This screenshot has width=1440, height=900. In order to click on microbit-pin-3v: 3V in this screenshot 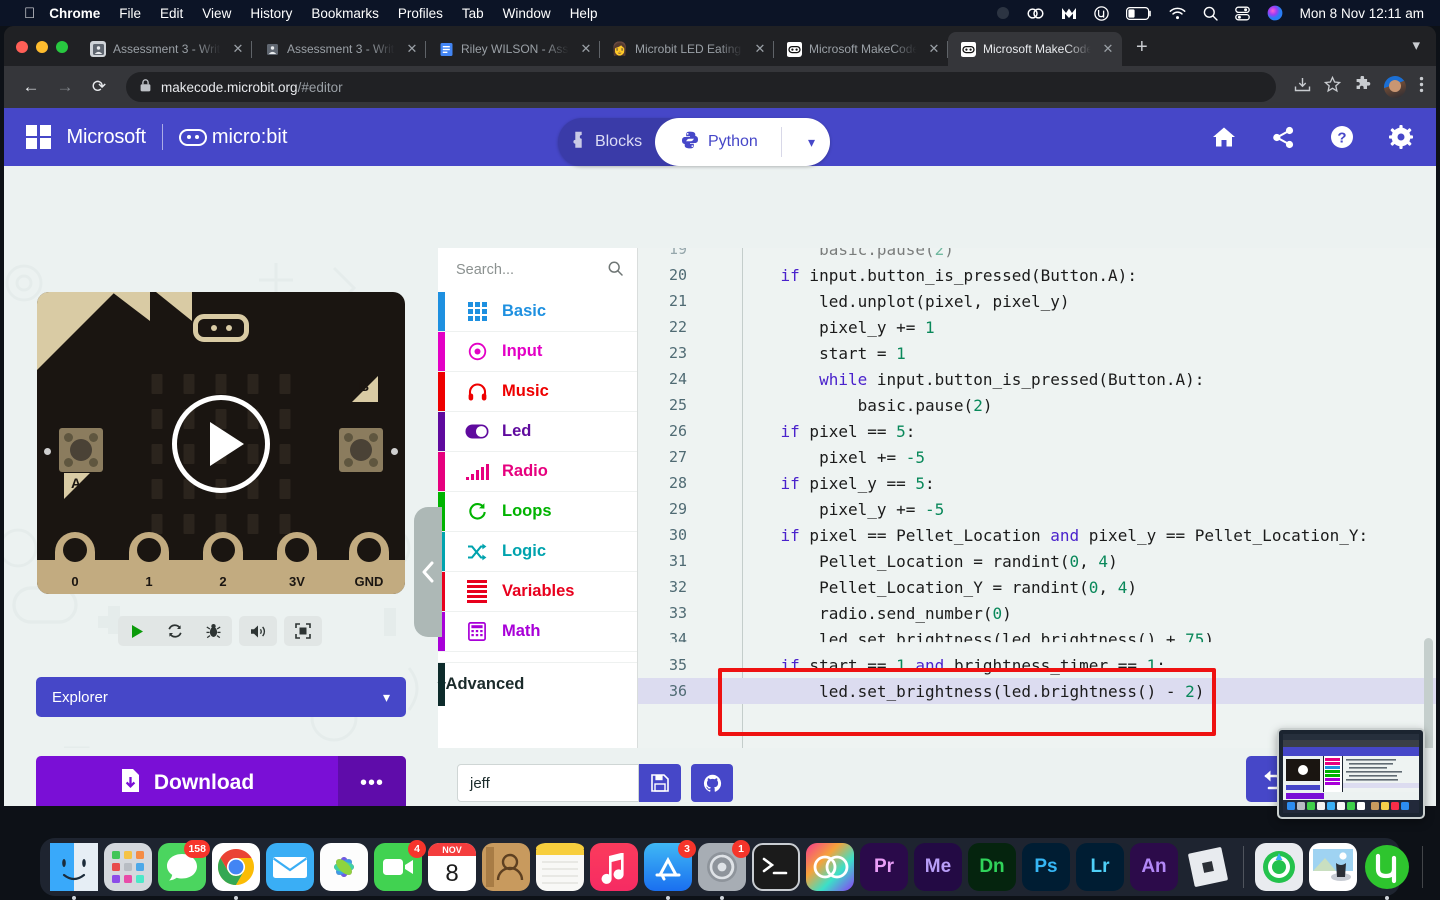, I will do `click(297, 563)`.